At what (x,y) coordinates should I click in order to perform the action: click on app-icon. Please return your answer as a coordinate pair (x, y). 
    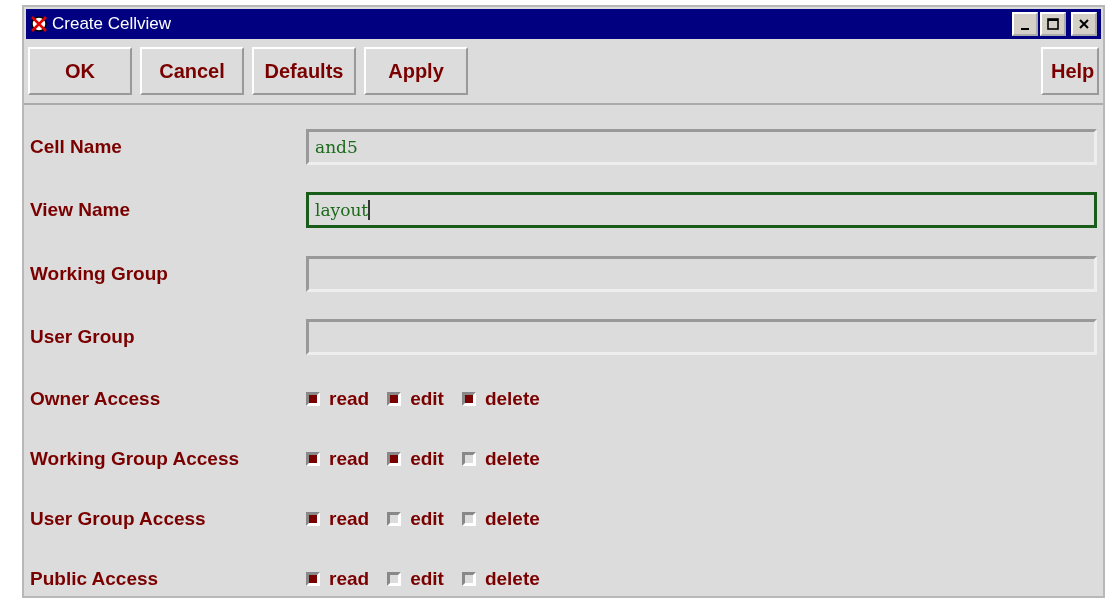
    Looking at the image, I should click on (39, 24).